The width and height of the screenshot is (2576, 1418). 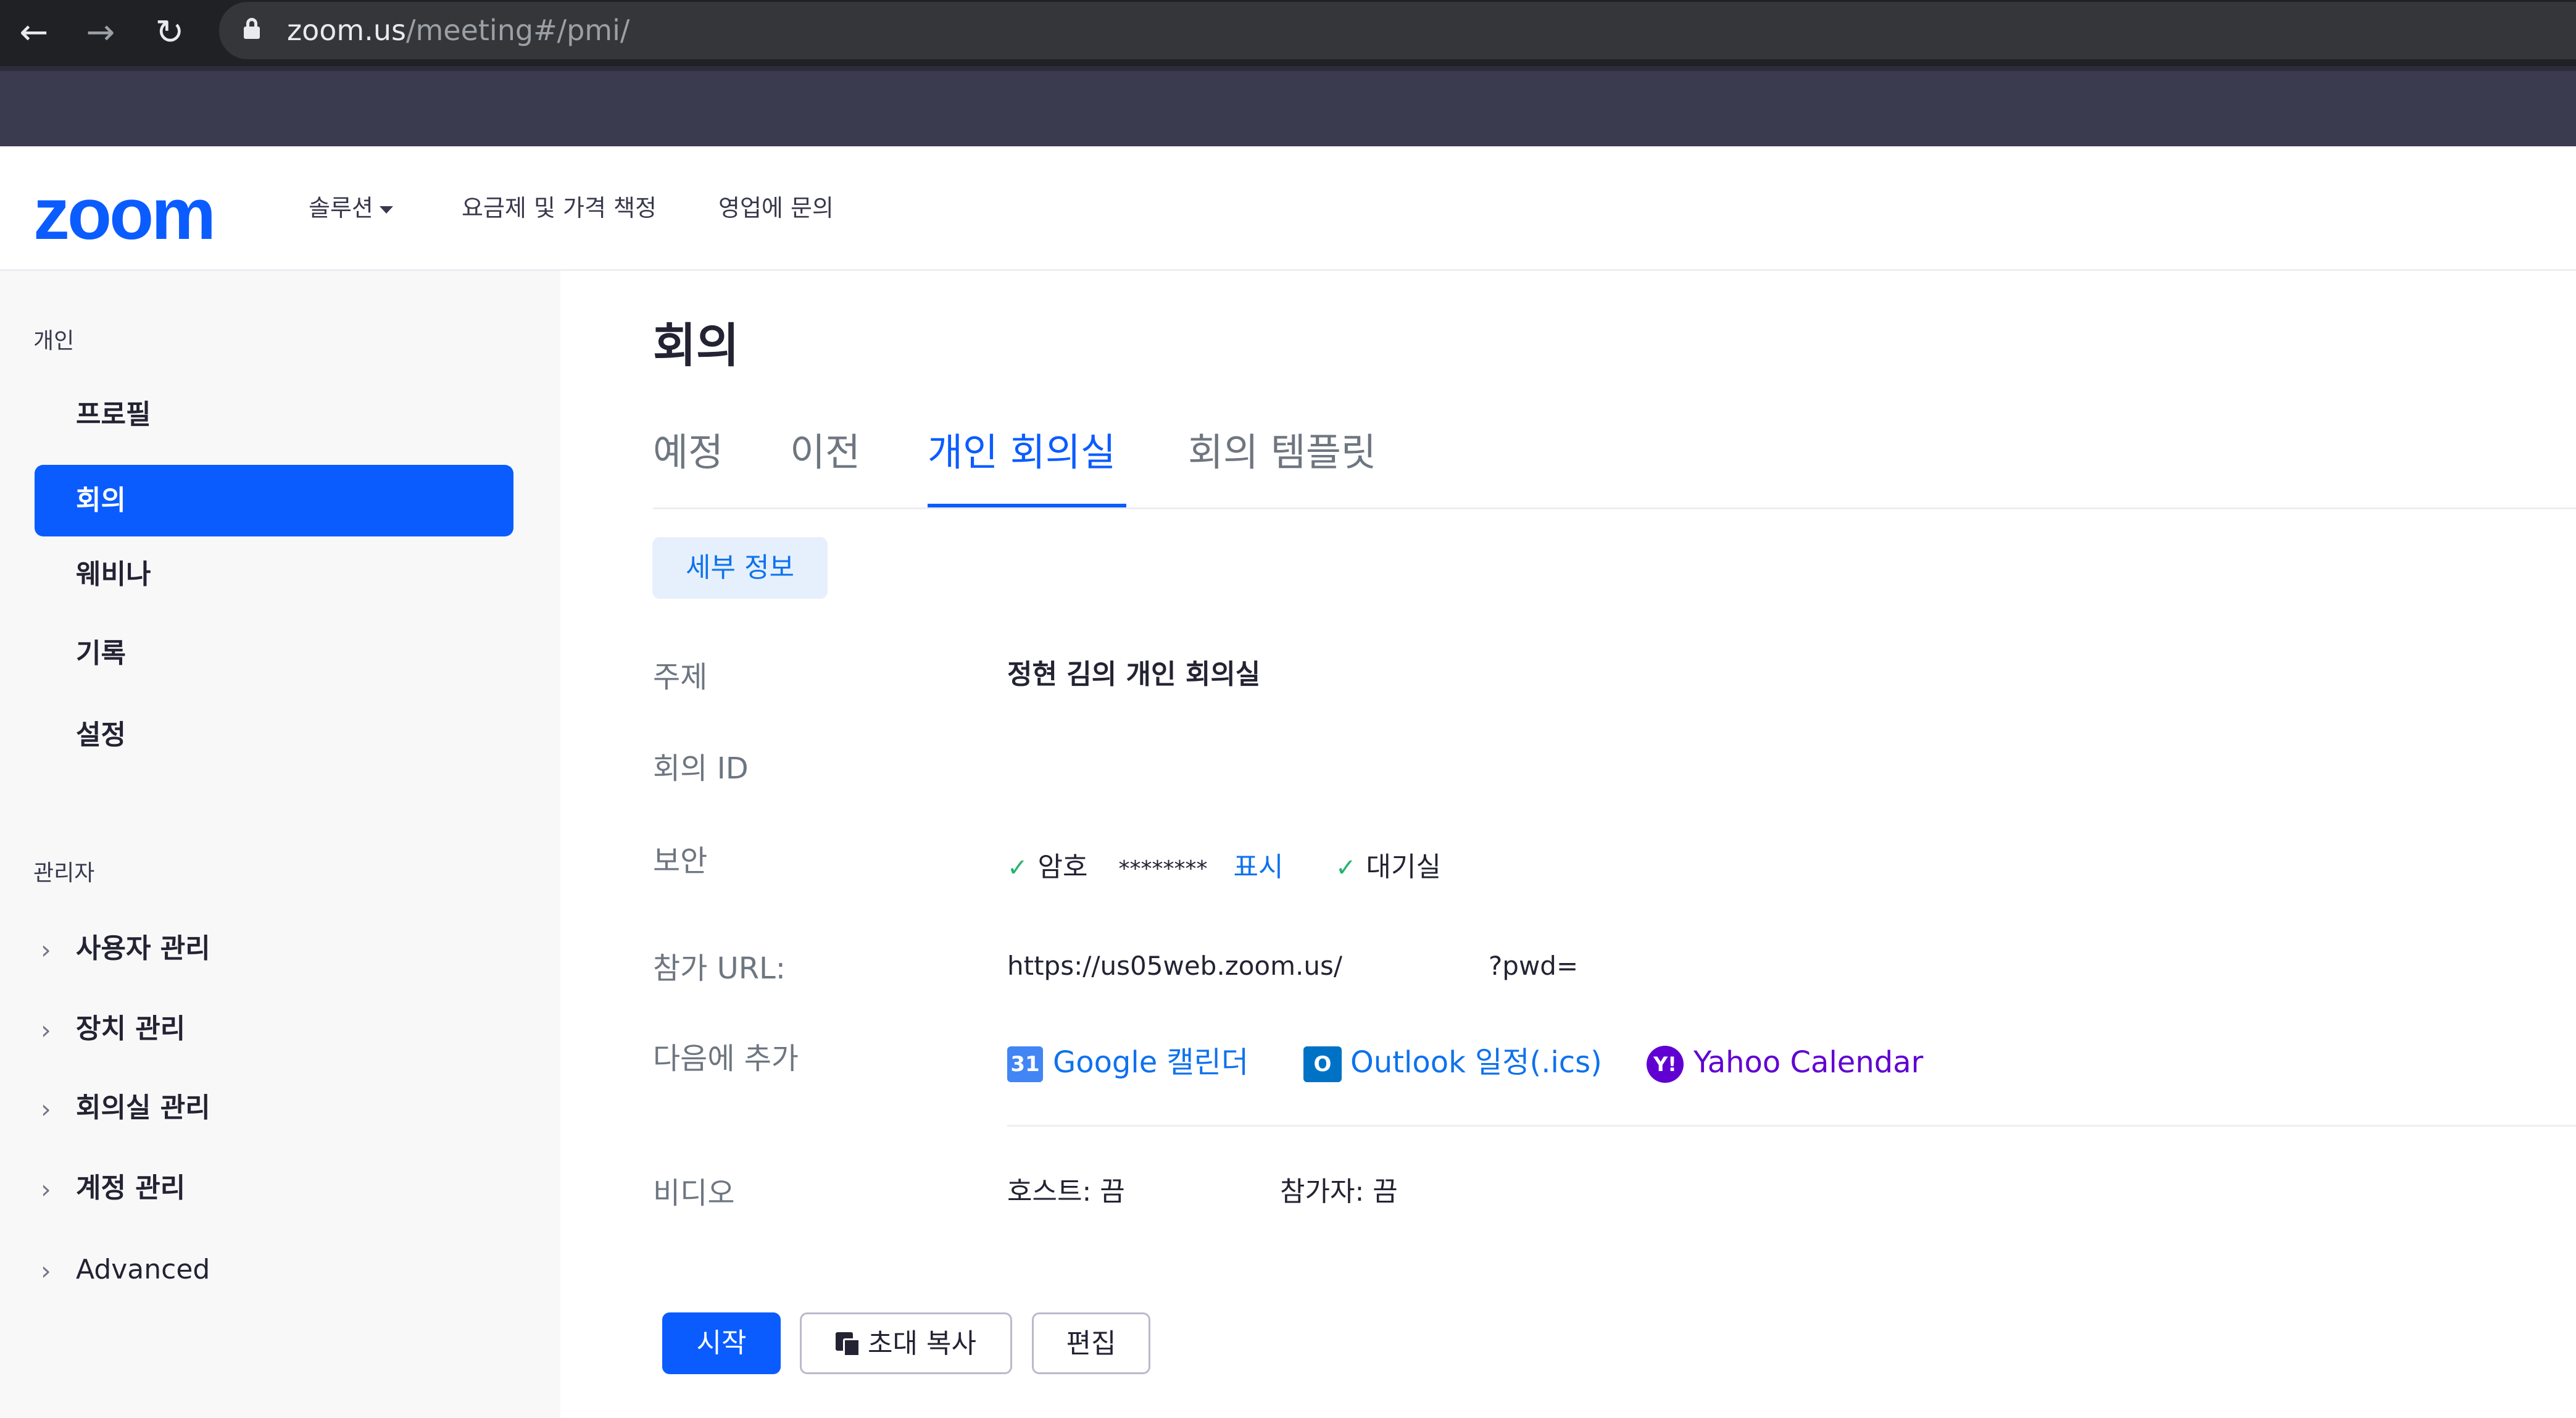 I want to click on passcode-mask: ********, so click(x=1163, y=869).